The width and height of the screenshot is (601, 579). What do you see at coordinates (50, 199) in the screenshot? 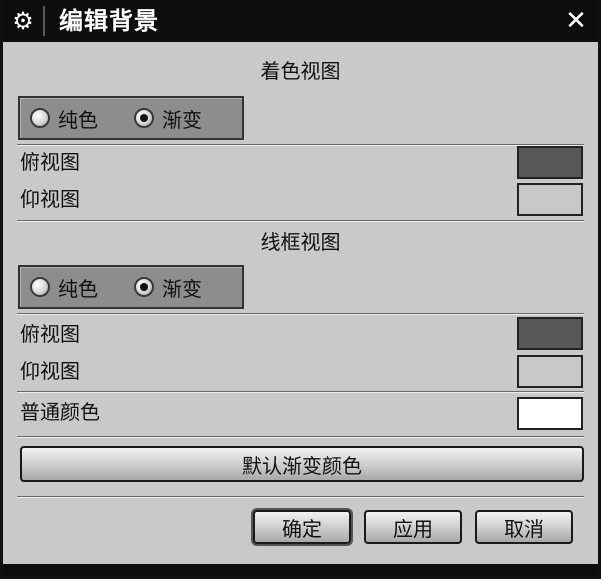
I see `shaded-bottom-label: 仰视图` at bounding box center [50, 199].